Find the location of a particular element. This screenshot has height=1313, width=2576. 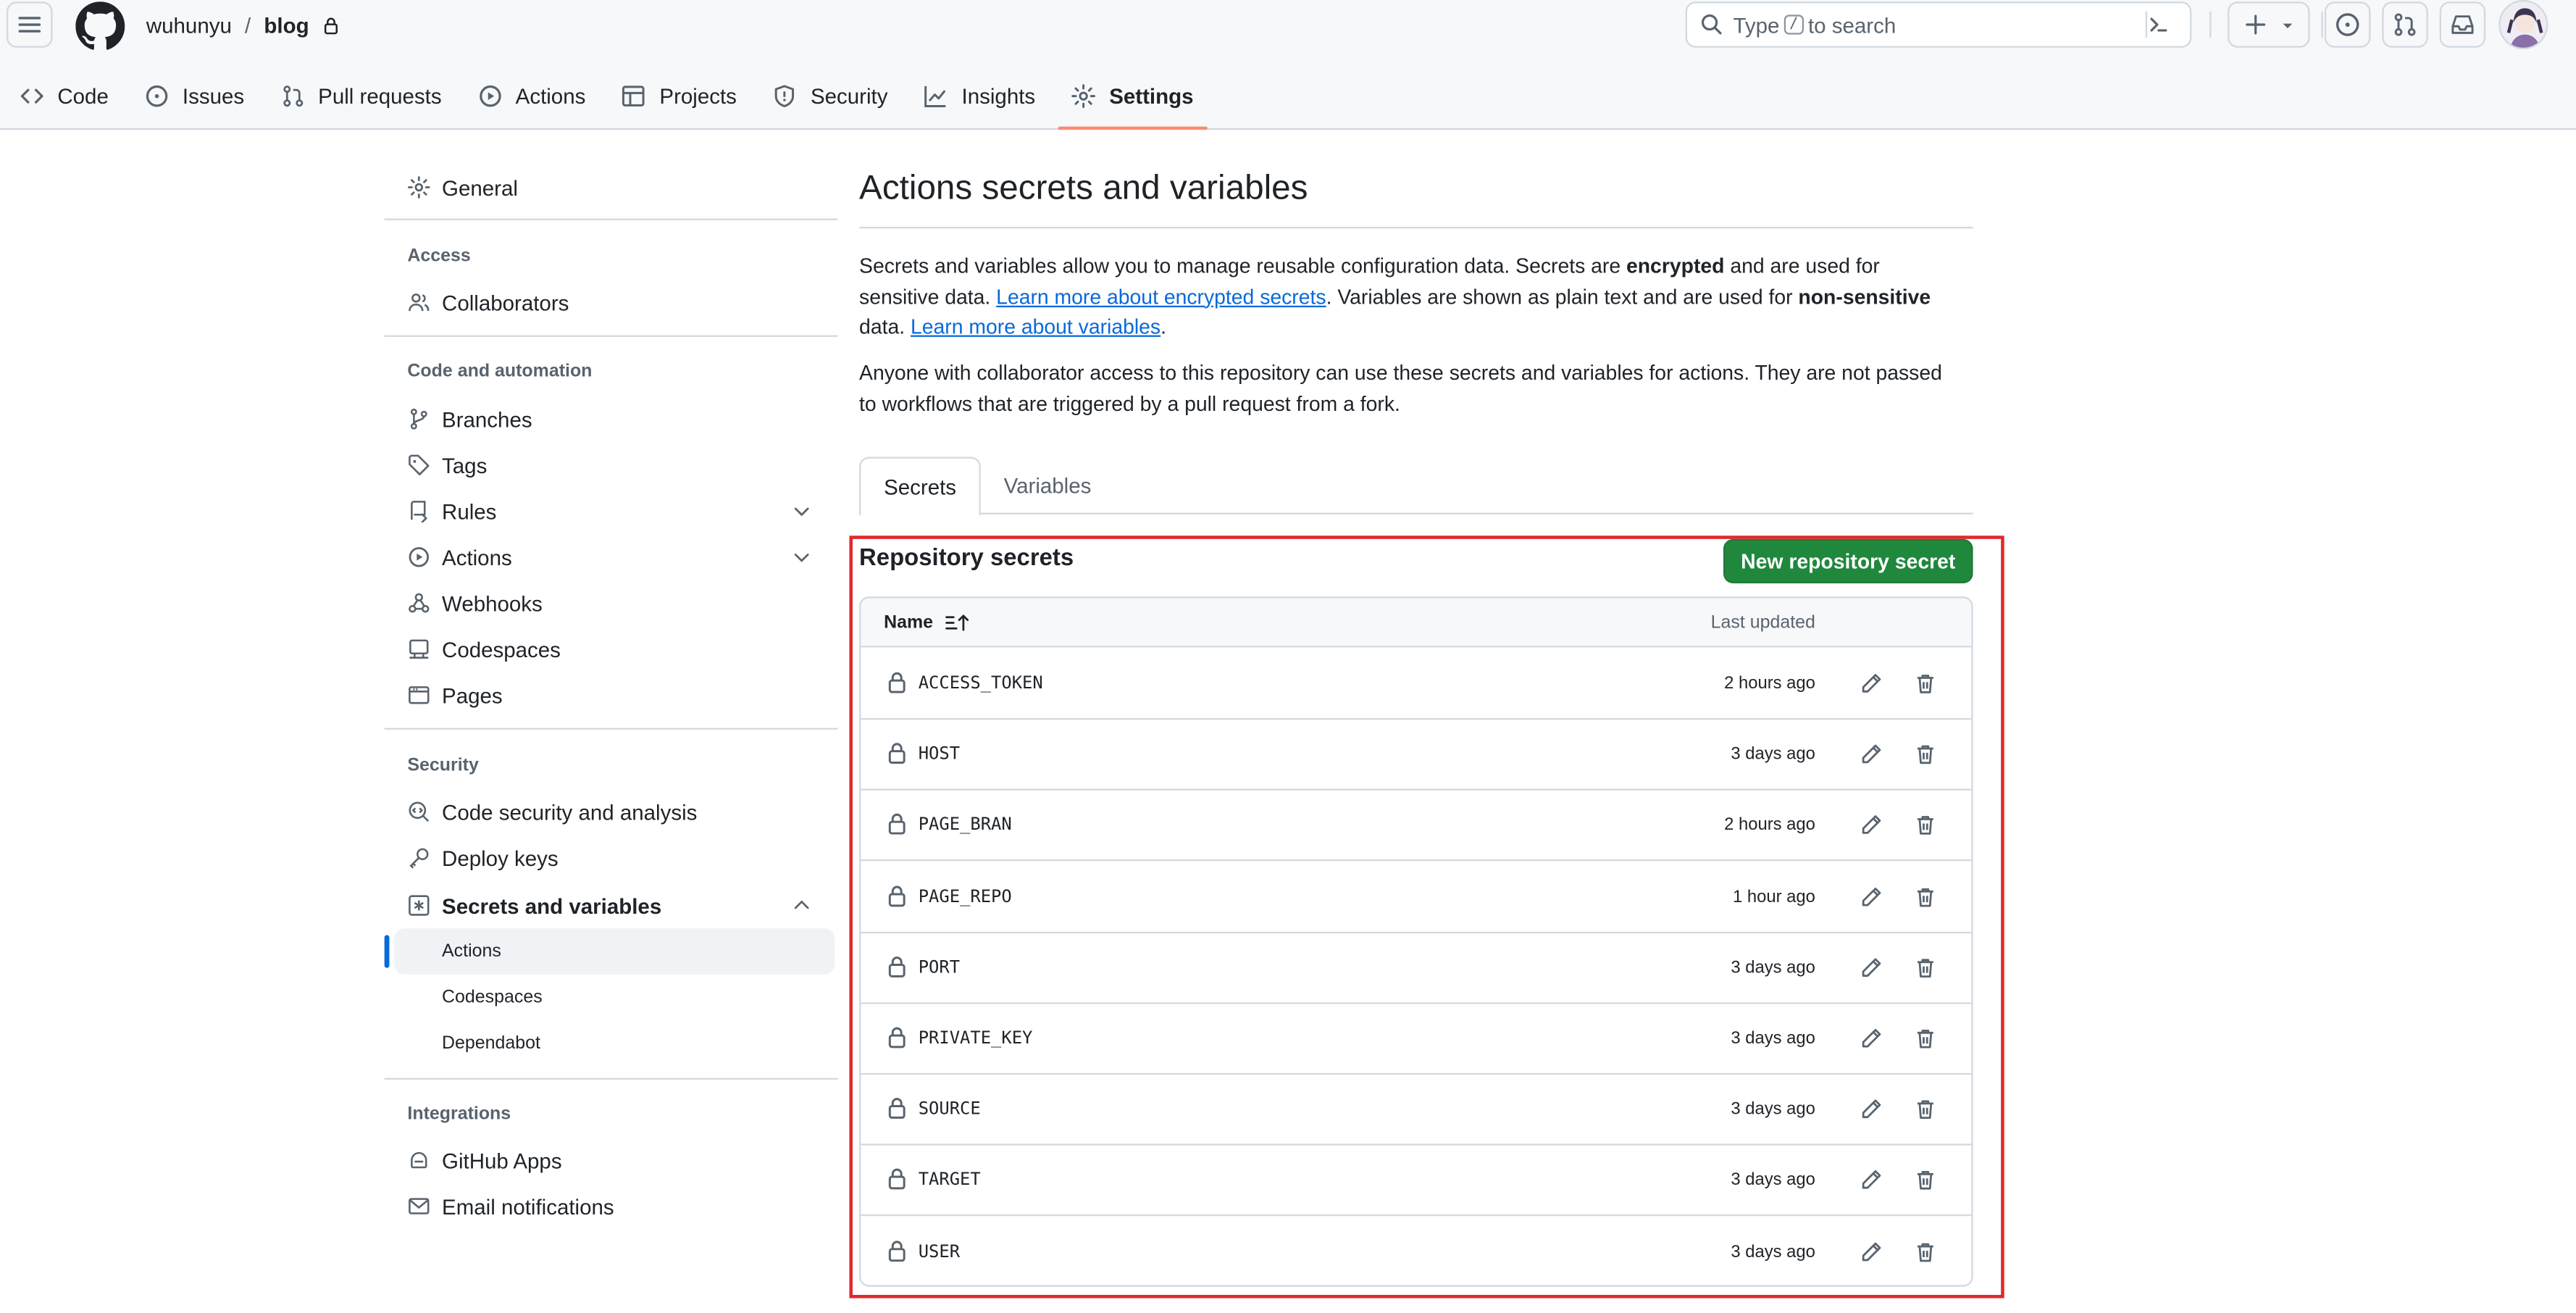

sidebar-item-webhooks: Webhooks is located at coordinates (611, 603).